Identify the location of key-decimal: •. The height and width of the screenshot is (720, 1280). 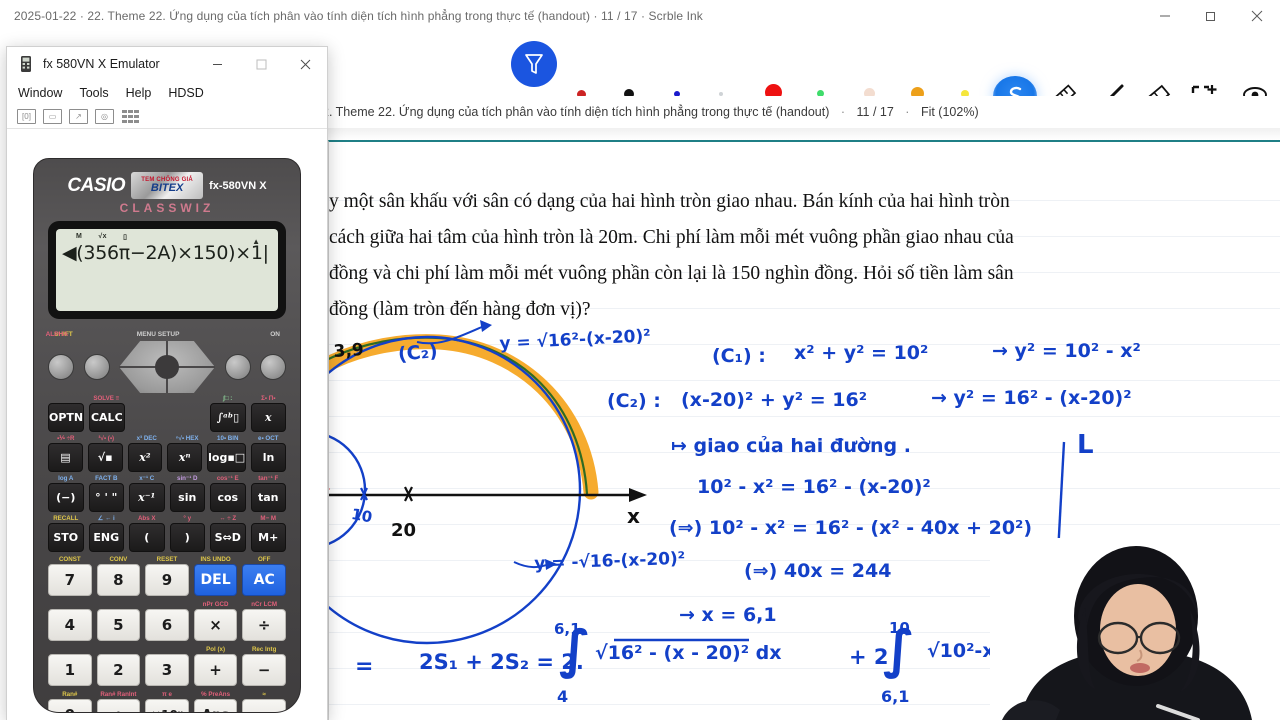
(118, 705).